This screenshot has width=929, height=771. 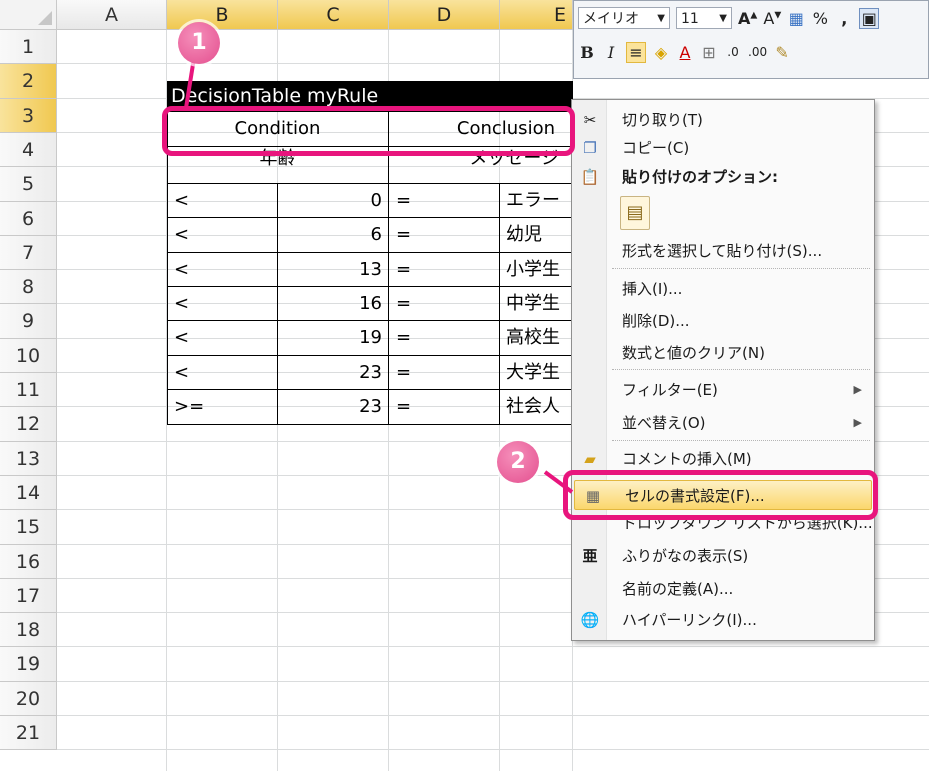 What do you see at coordinates (190, 83) in the screenshot?
I see `badge-one-pointer` at bounding box center [190, 83].